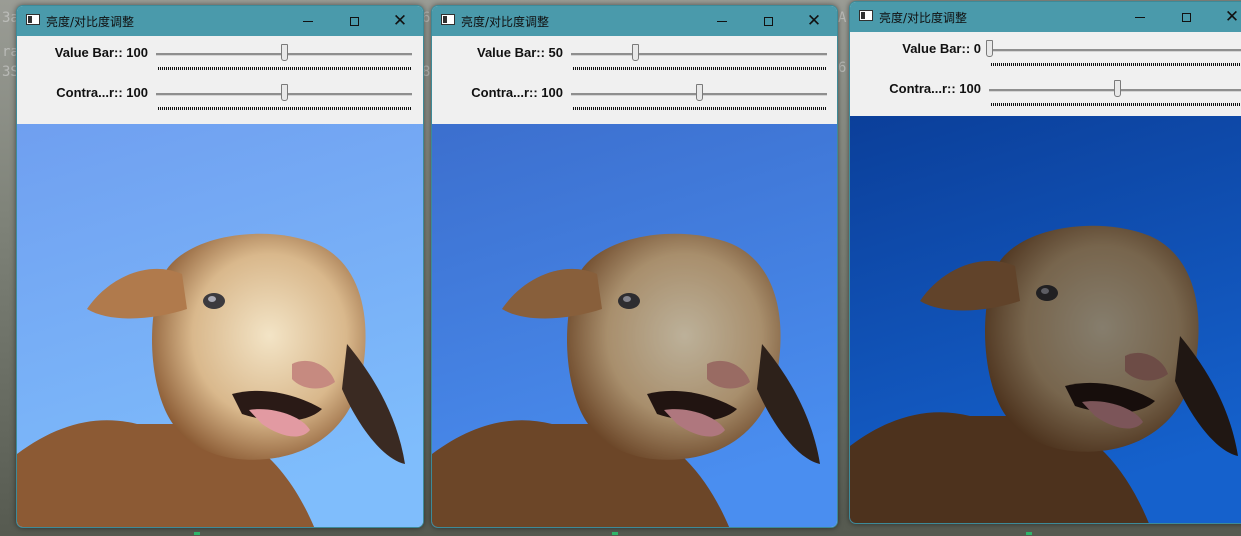 This screenshot has height=536, width=1241. Describe the element at coordinates (101, 52) in the screenshot. I see `value-bar-label: Value Bar:: 100` at that location.